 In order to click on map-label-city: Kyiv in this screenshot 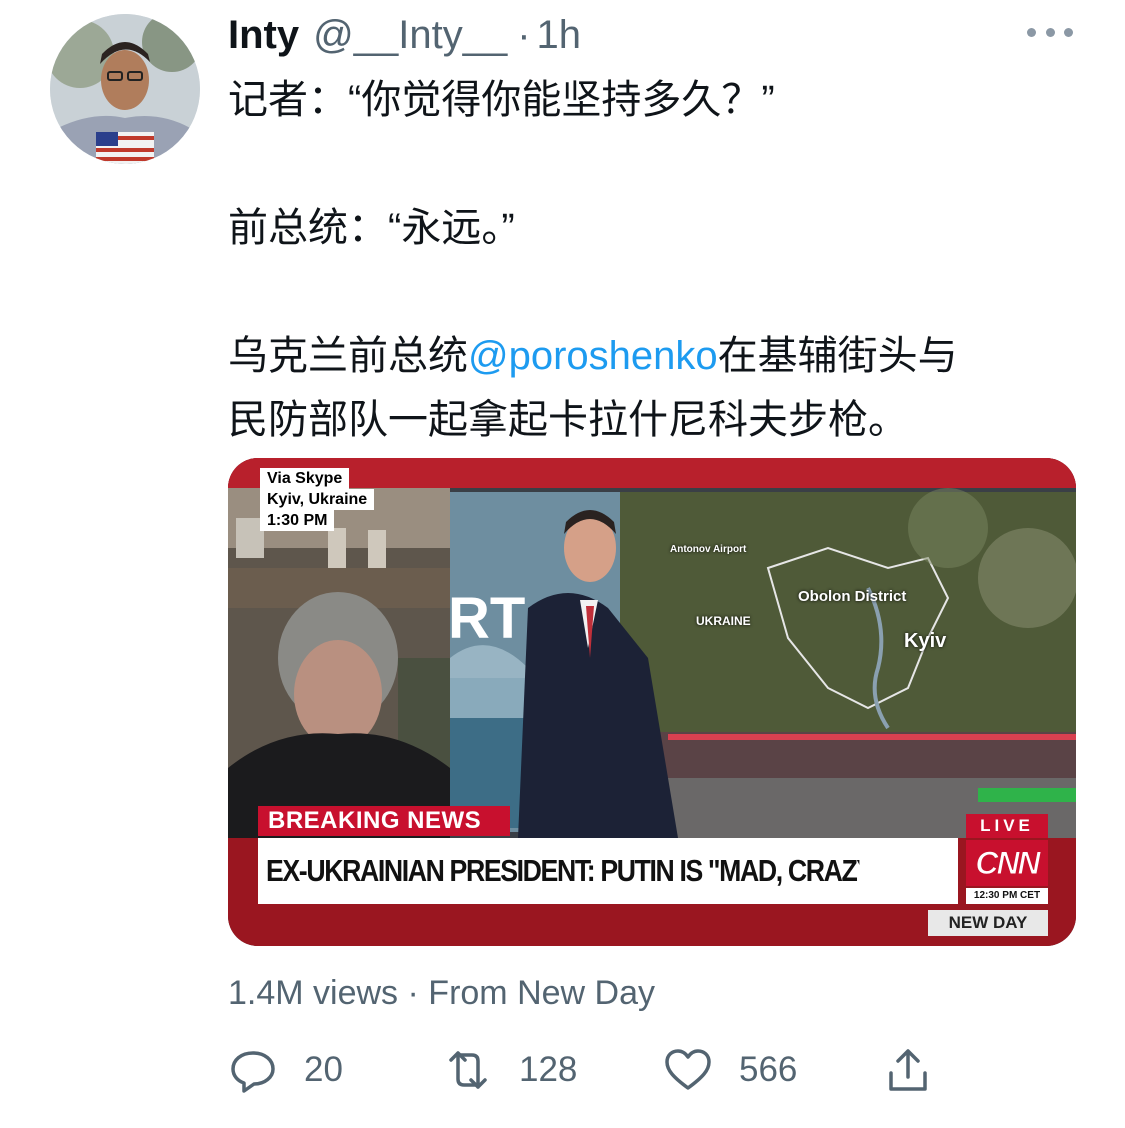, I will do `click(925, 641)`.